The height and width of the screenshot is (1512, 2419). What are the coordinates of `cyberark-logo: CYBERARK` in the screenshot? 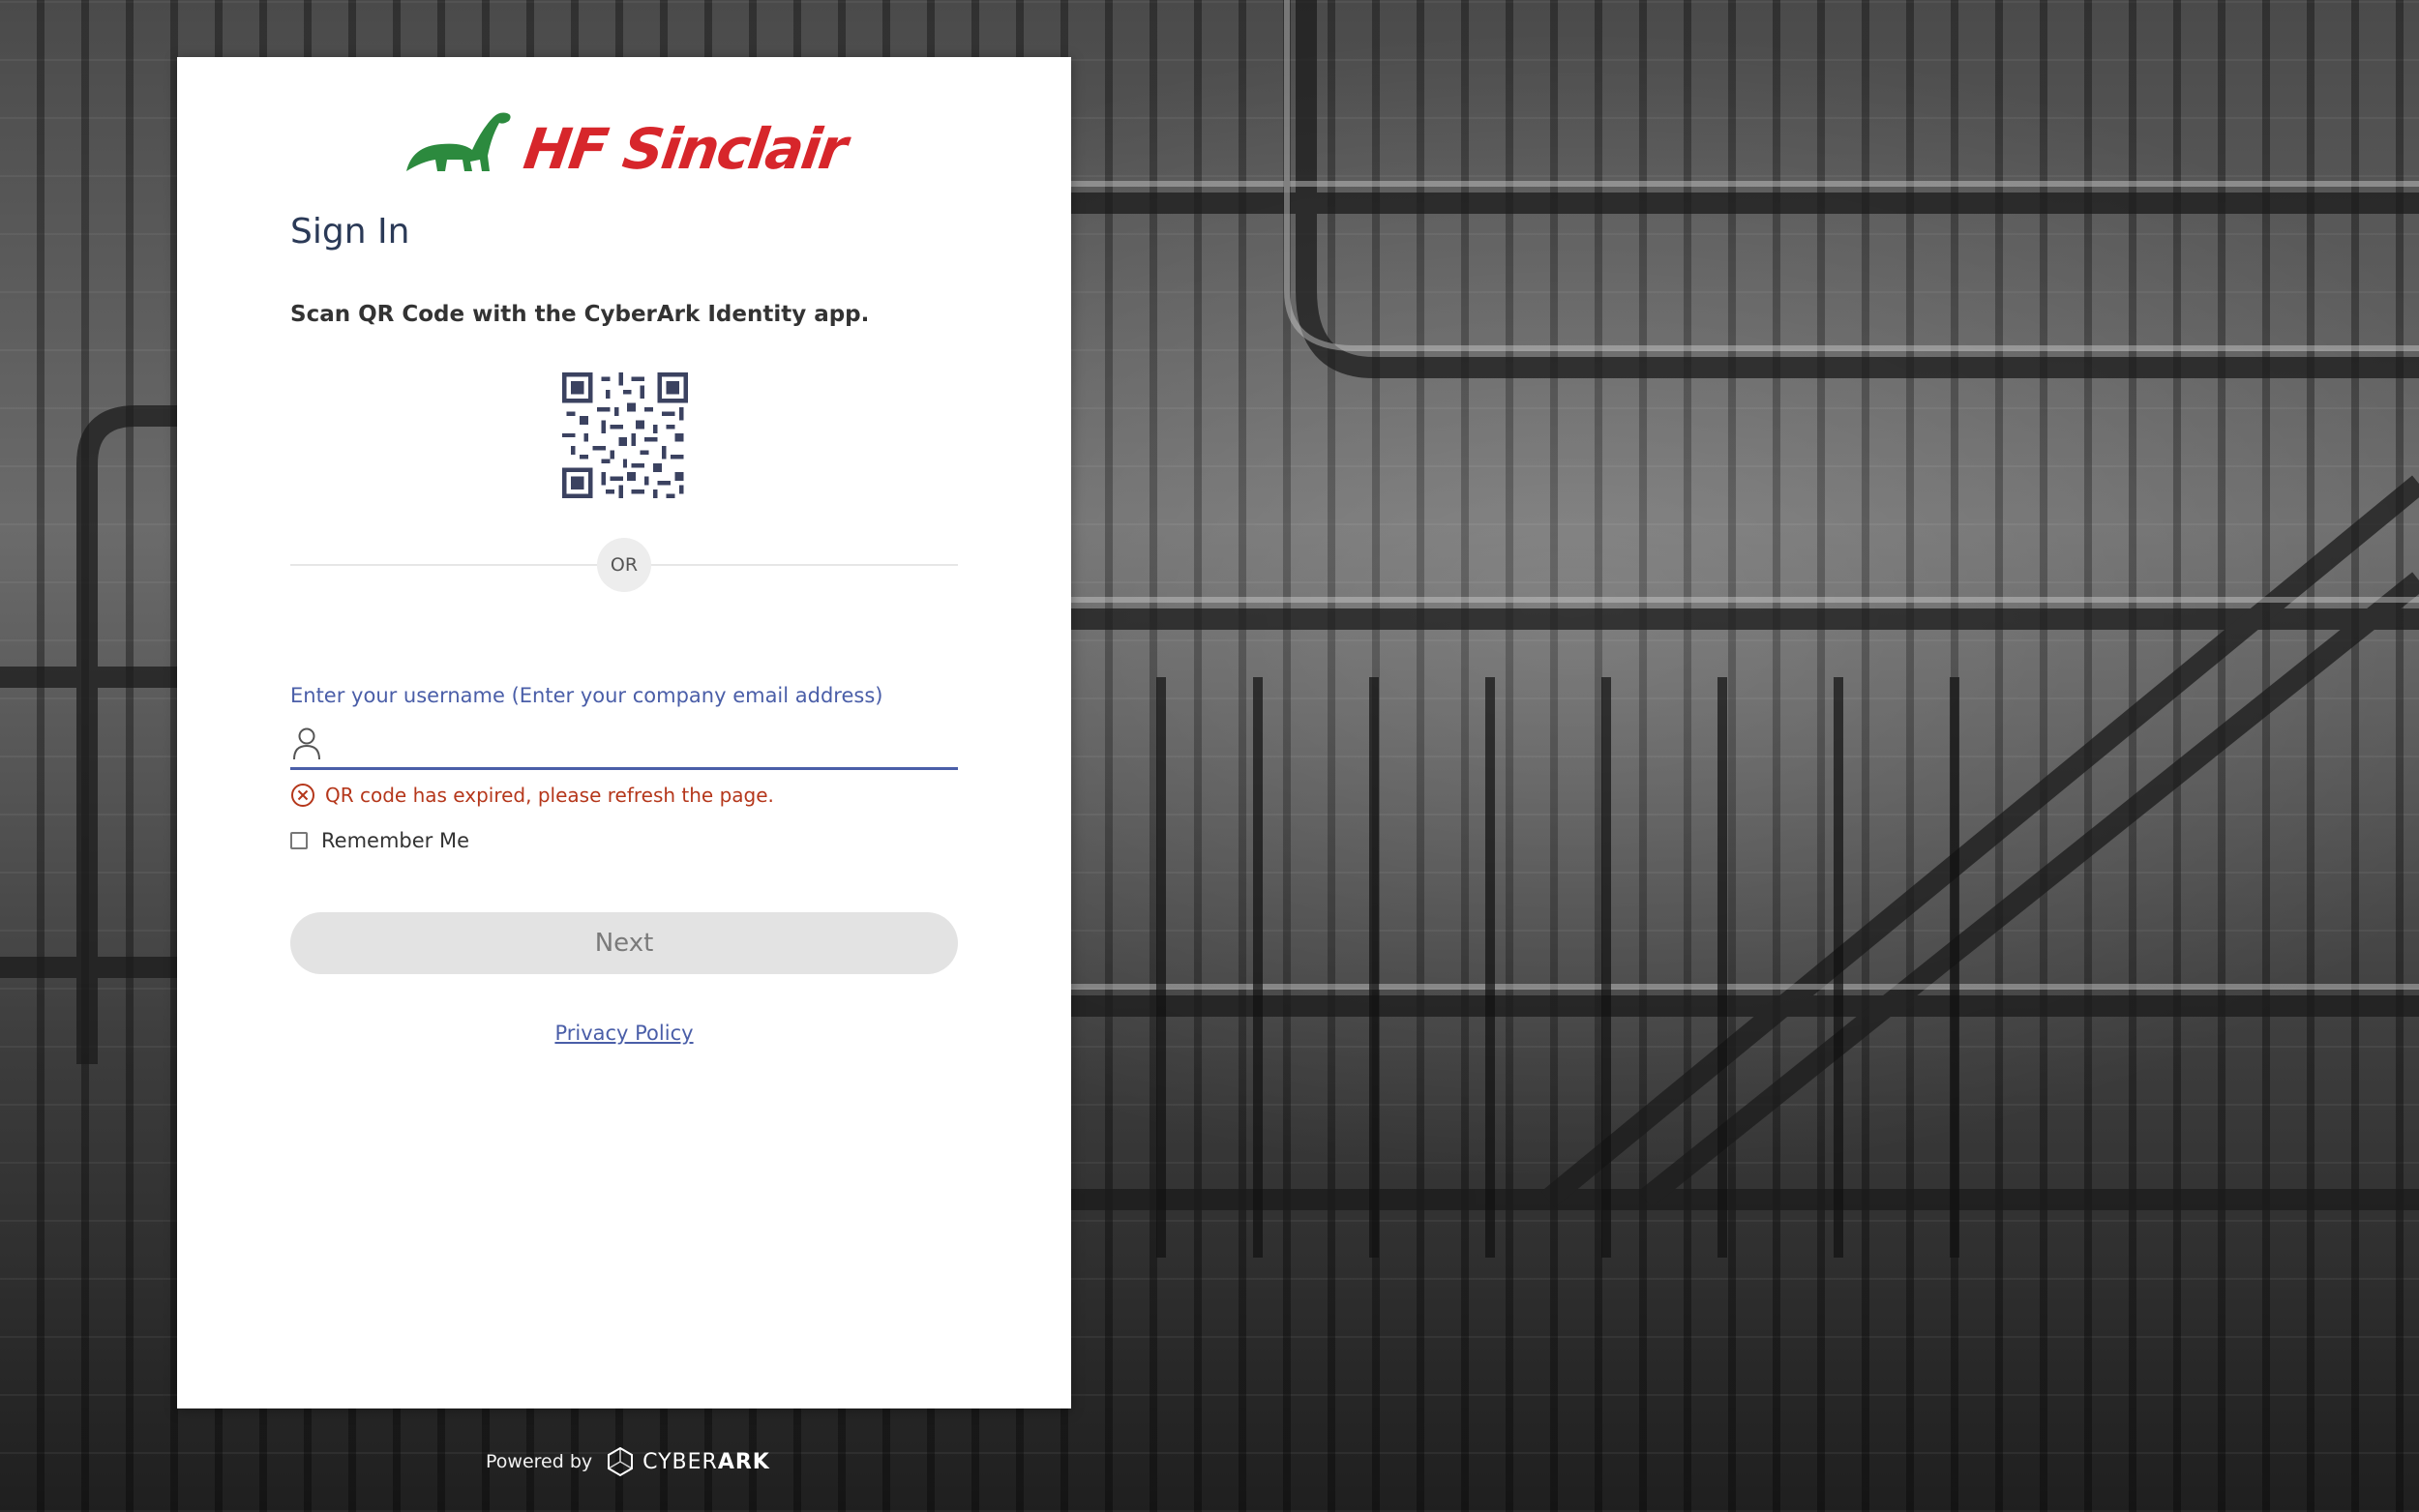 It's located at (688, 1462).